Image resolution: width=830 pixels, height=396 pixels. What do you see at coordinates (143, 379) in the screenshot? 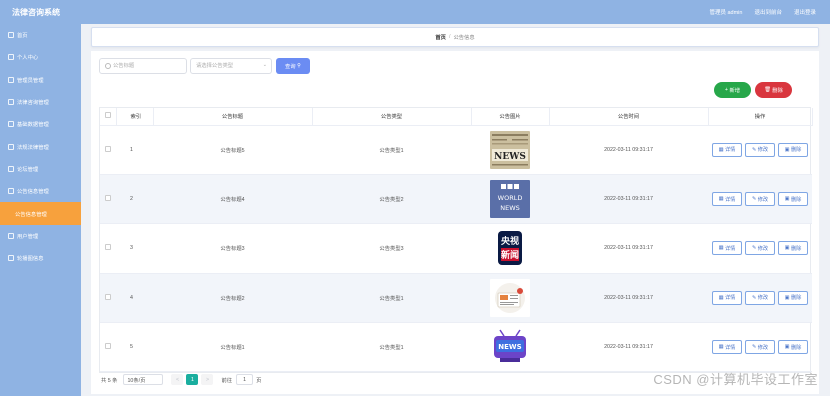
I see `page-size-select: 10条/页` at bounding box center [143, 379].